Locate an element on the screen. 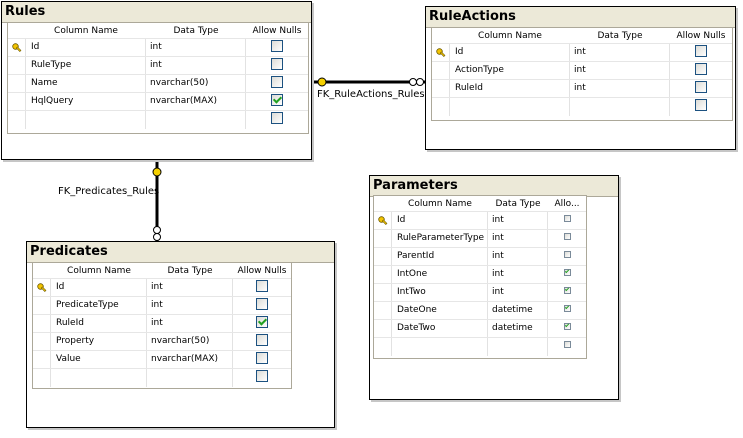  column-name-cell: DateOne is located at coordinates (440, 311).